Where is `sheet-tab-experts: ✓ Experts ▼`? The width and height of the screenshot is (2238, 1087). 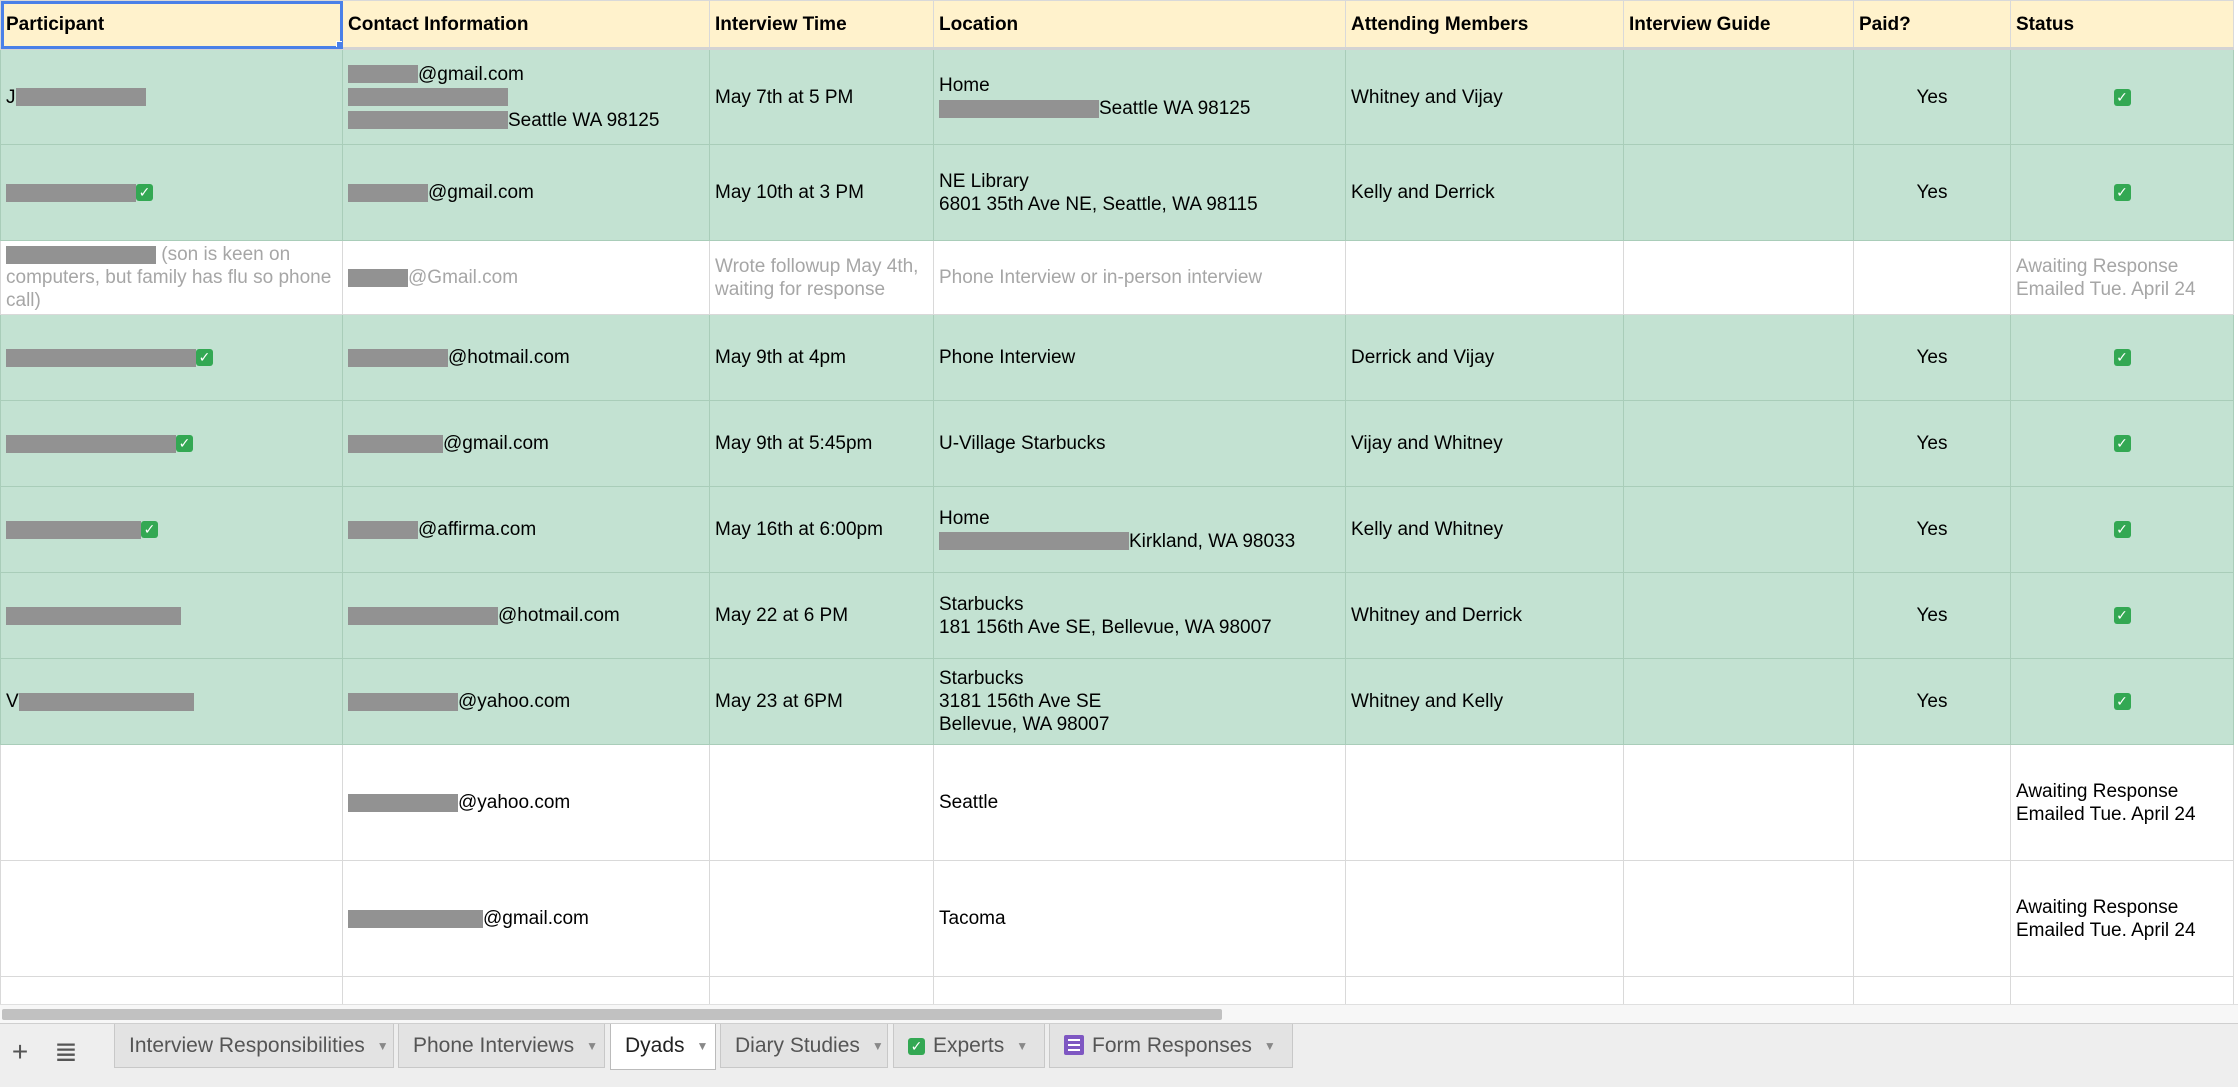 sheet-tab-experts: ✓ Experts ▼ is located at coordinates (969, 1046).